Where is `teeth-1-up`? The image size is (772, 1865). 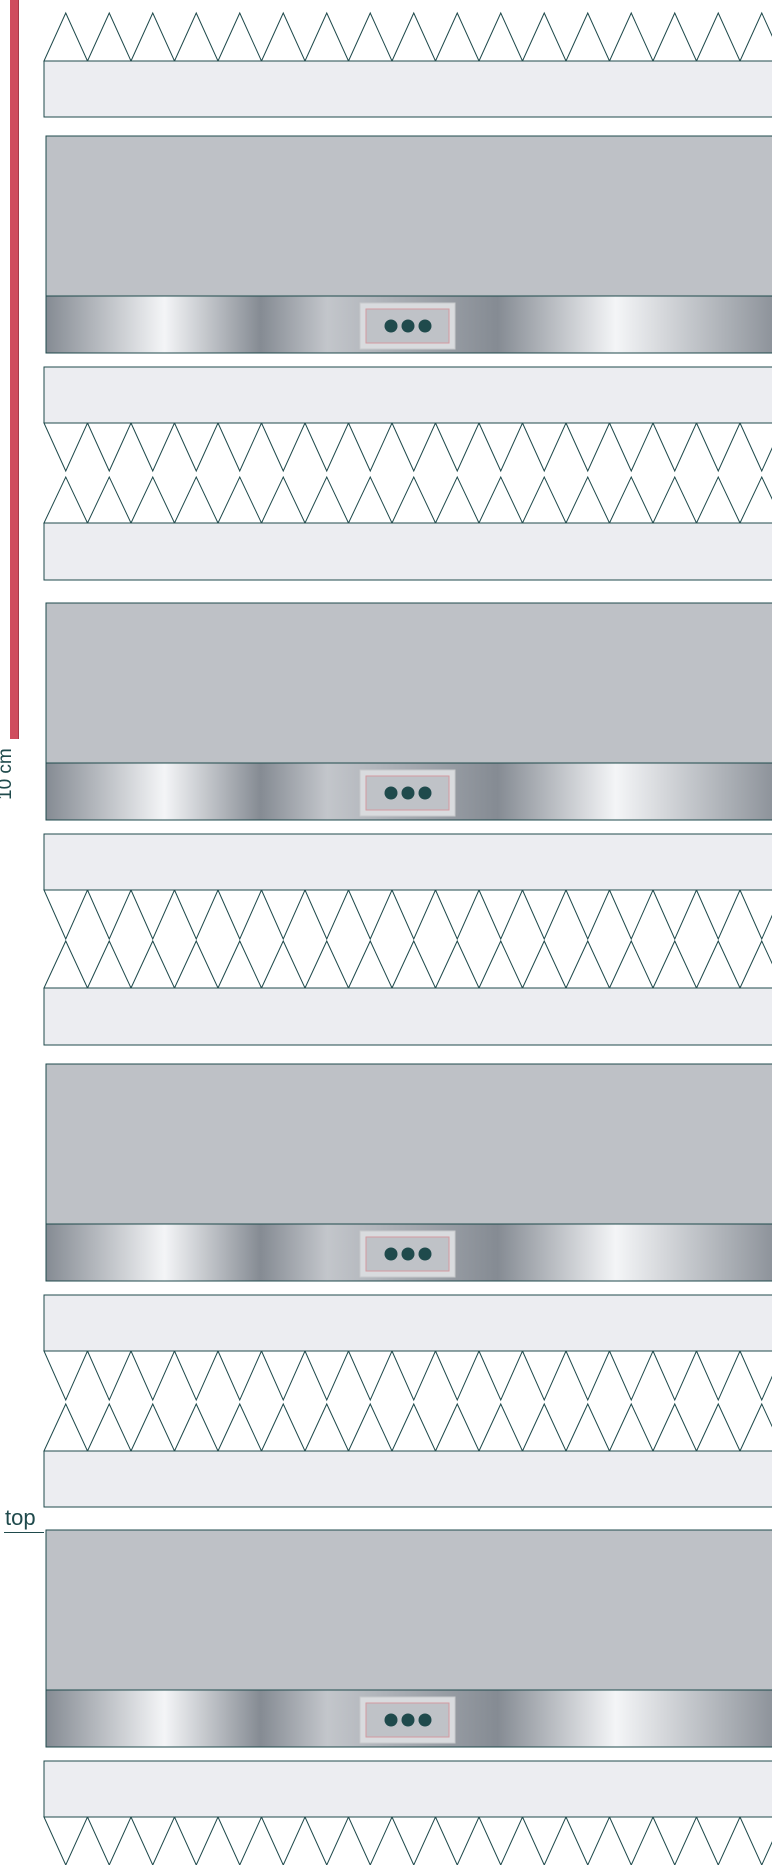
teeth-1-up is located at coordinates (407, 499).